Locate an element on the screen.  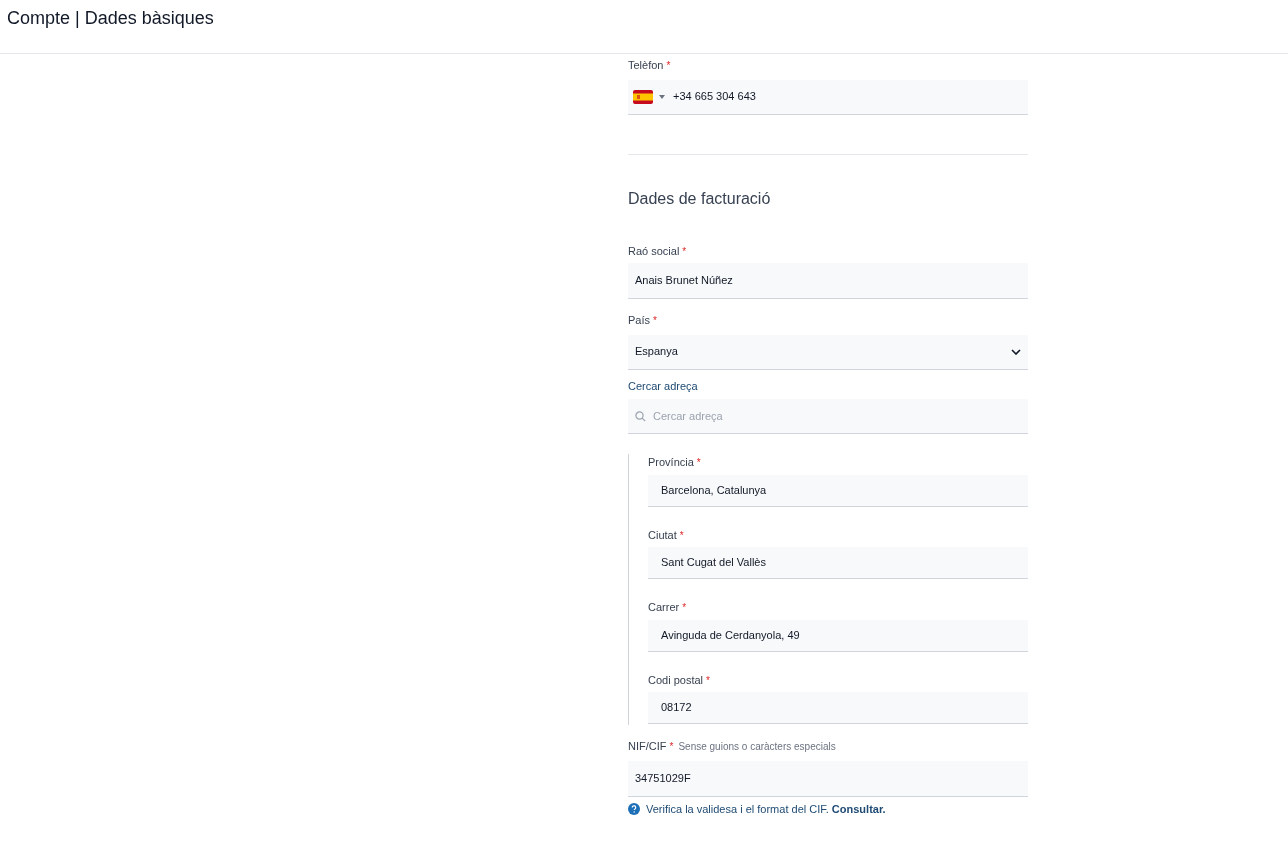
text-field: 34751029F is located at coordinates (828, 778).